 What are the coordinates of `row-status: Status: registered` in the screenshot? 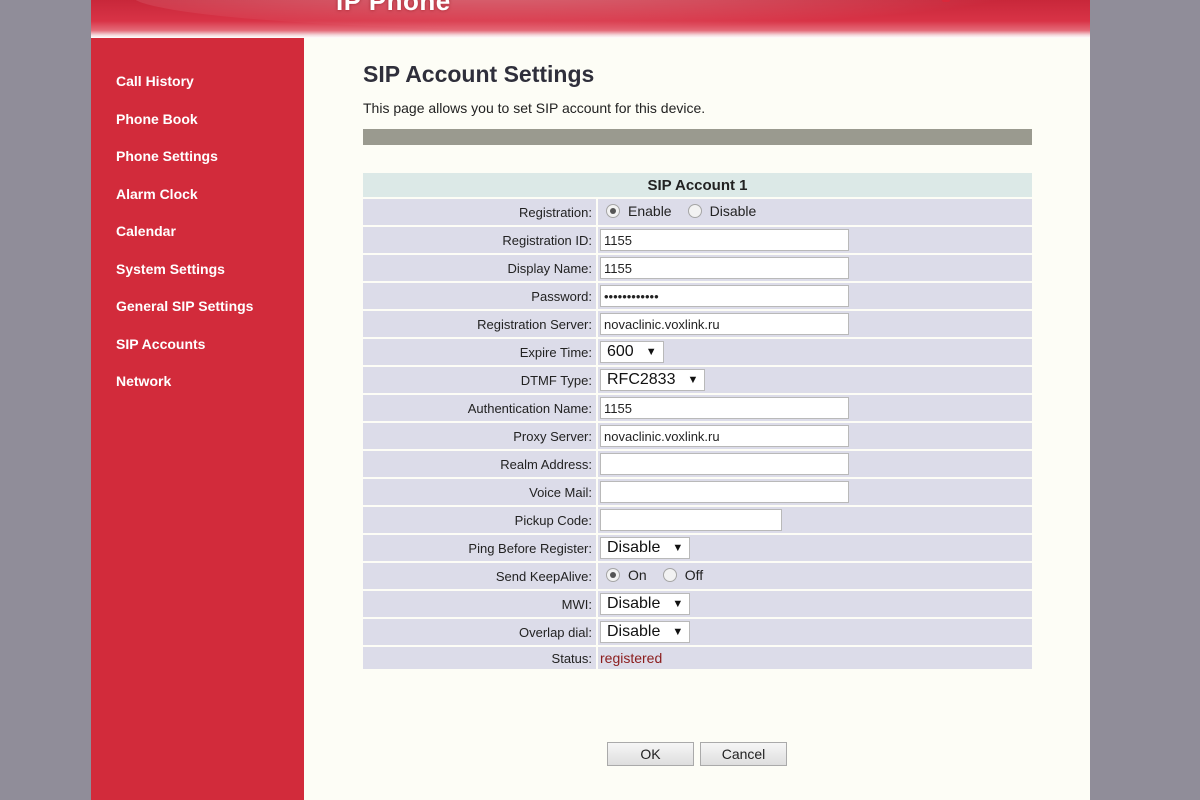 It's located at (697, 658).